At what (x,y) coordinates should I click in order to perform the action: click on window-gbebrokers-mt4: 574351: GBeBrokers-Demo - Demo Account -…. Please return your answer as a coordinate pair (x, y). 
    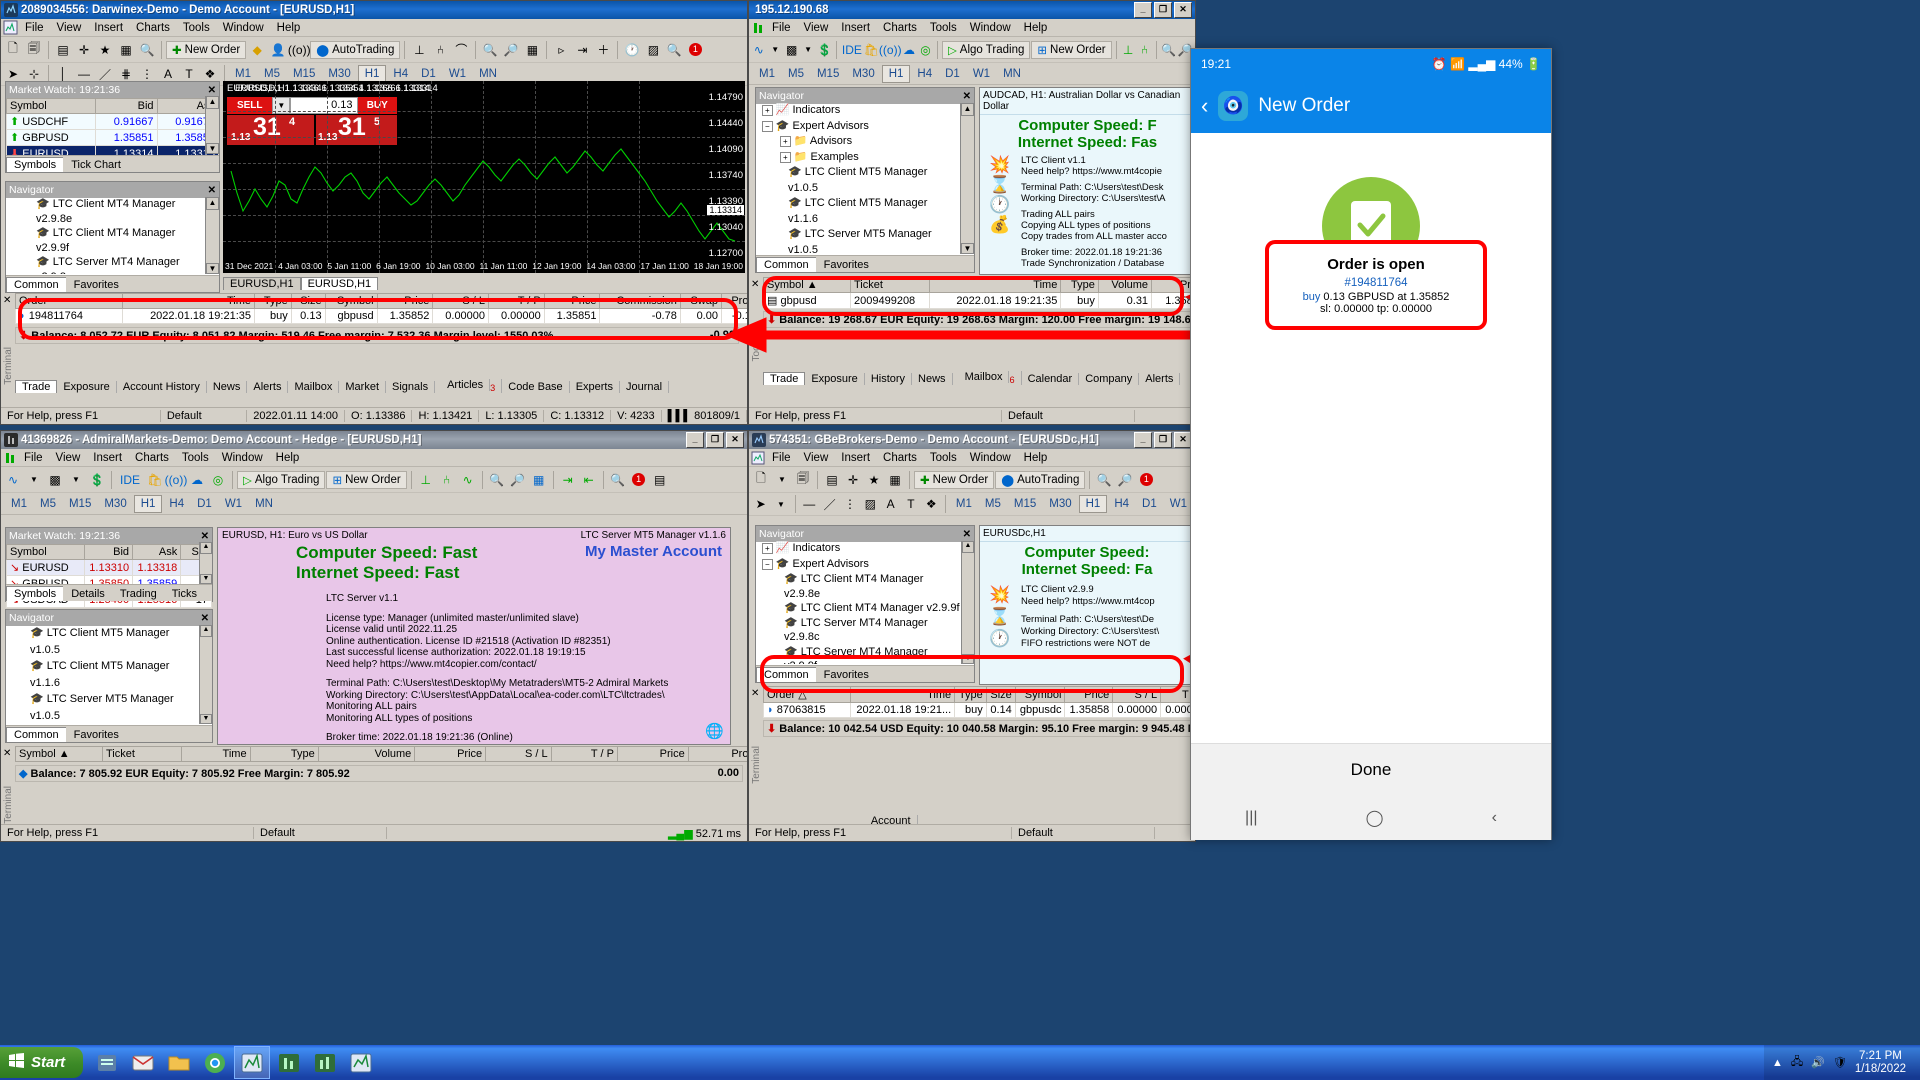
    Looking at the image, I should click on (972, 636).